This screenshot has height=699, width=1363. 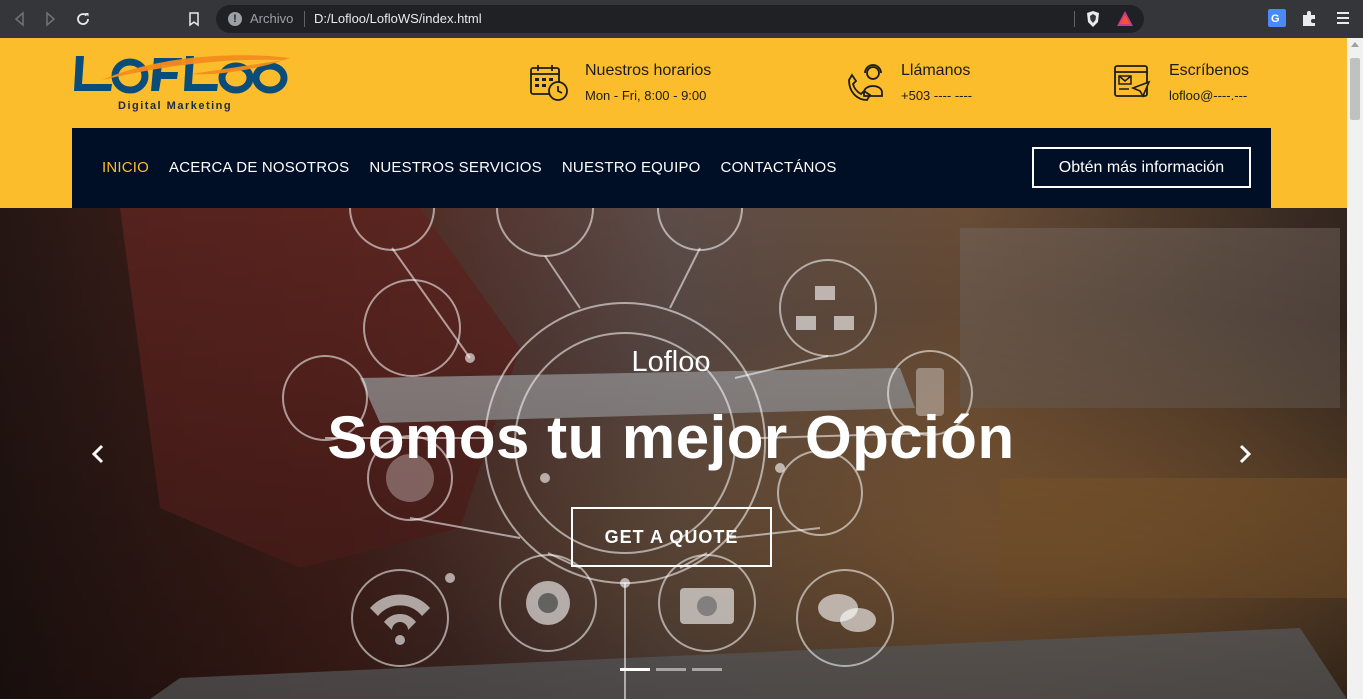 I want to click on browser-toolbar: ! Archivo D:/Lofloo/LofloWS/index.html G, so click(x=681, y=19).